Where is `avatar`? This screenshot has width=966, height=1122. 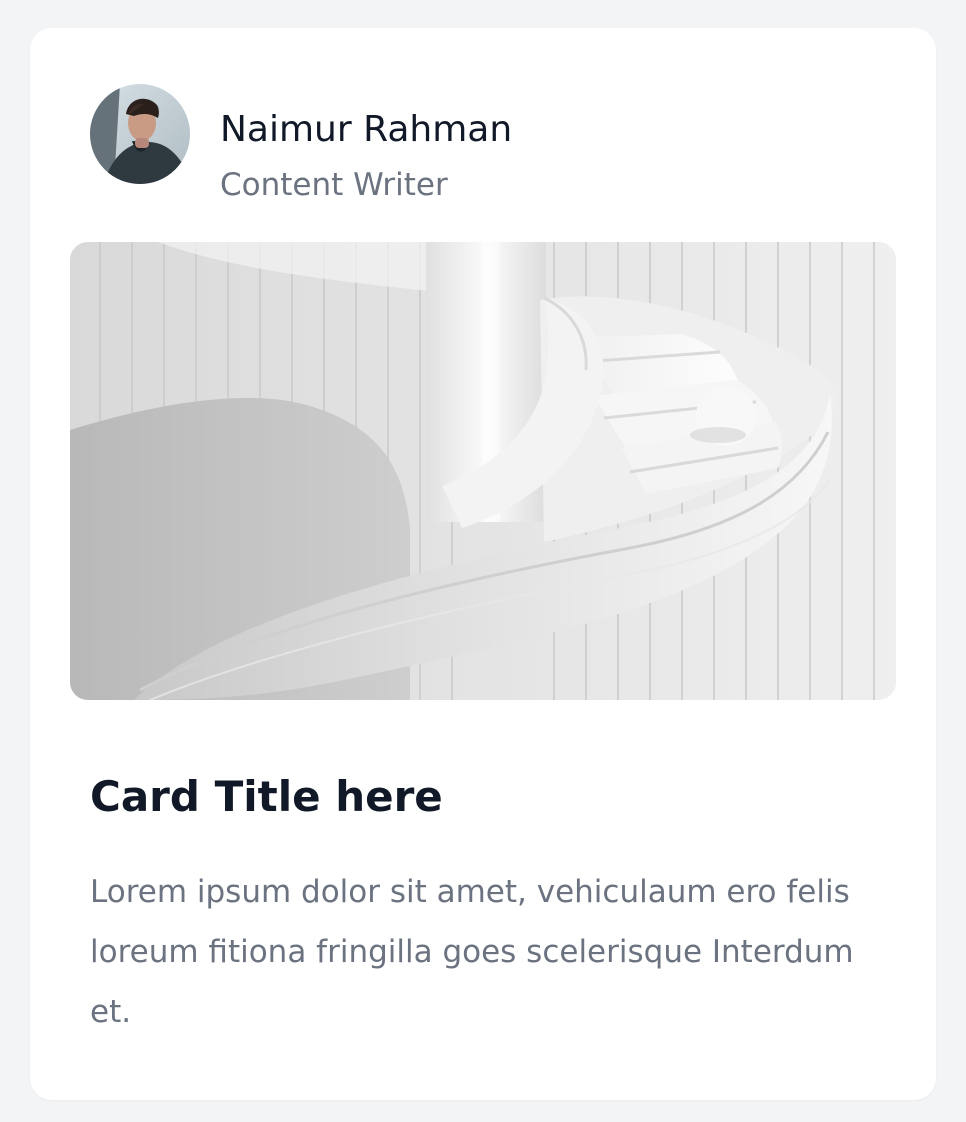 avatar is located at coordinates (140, 134).